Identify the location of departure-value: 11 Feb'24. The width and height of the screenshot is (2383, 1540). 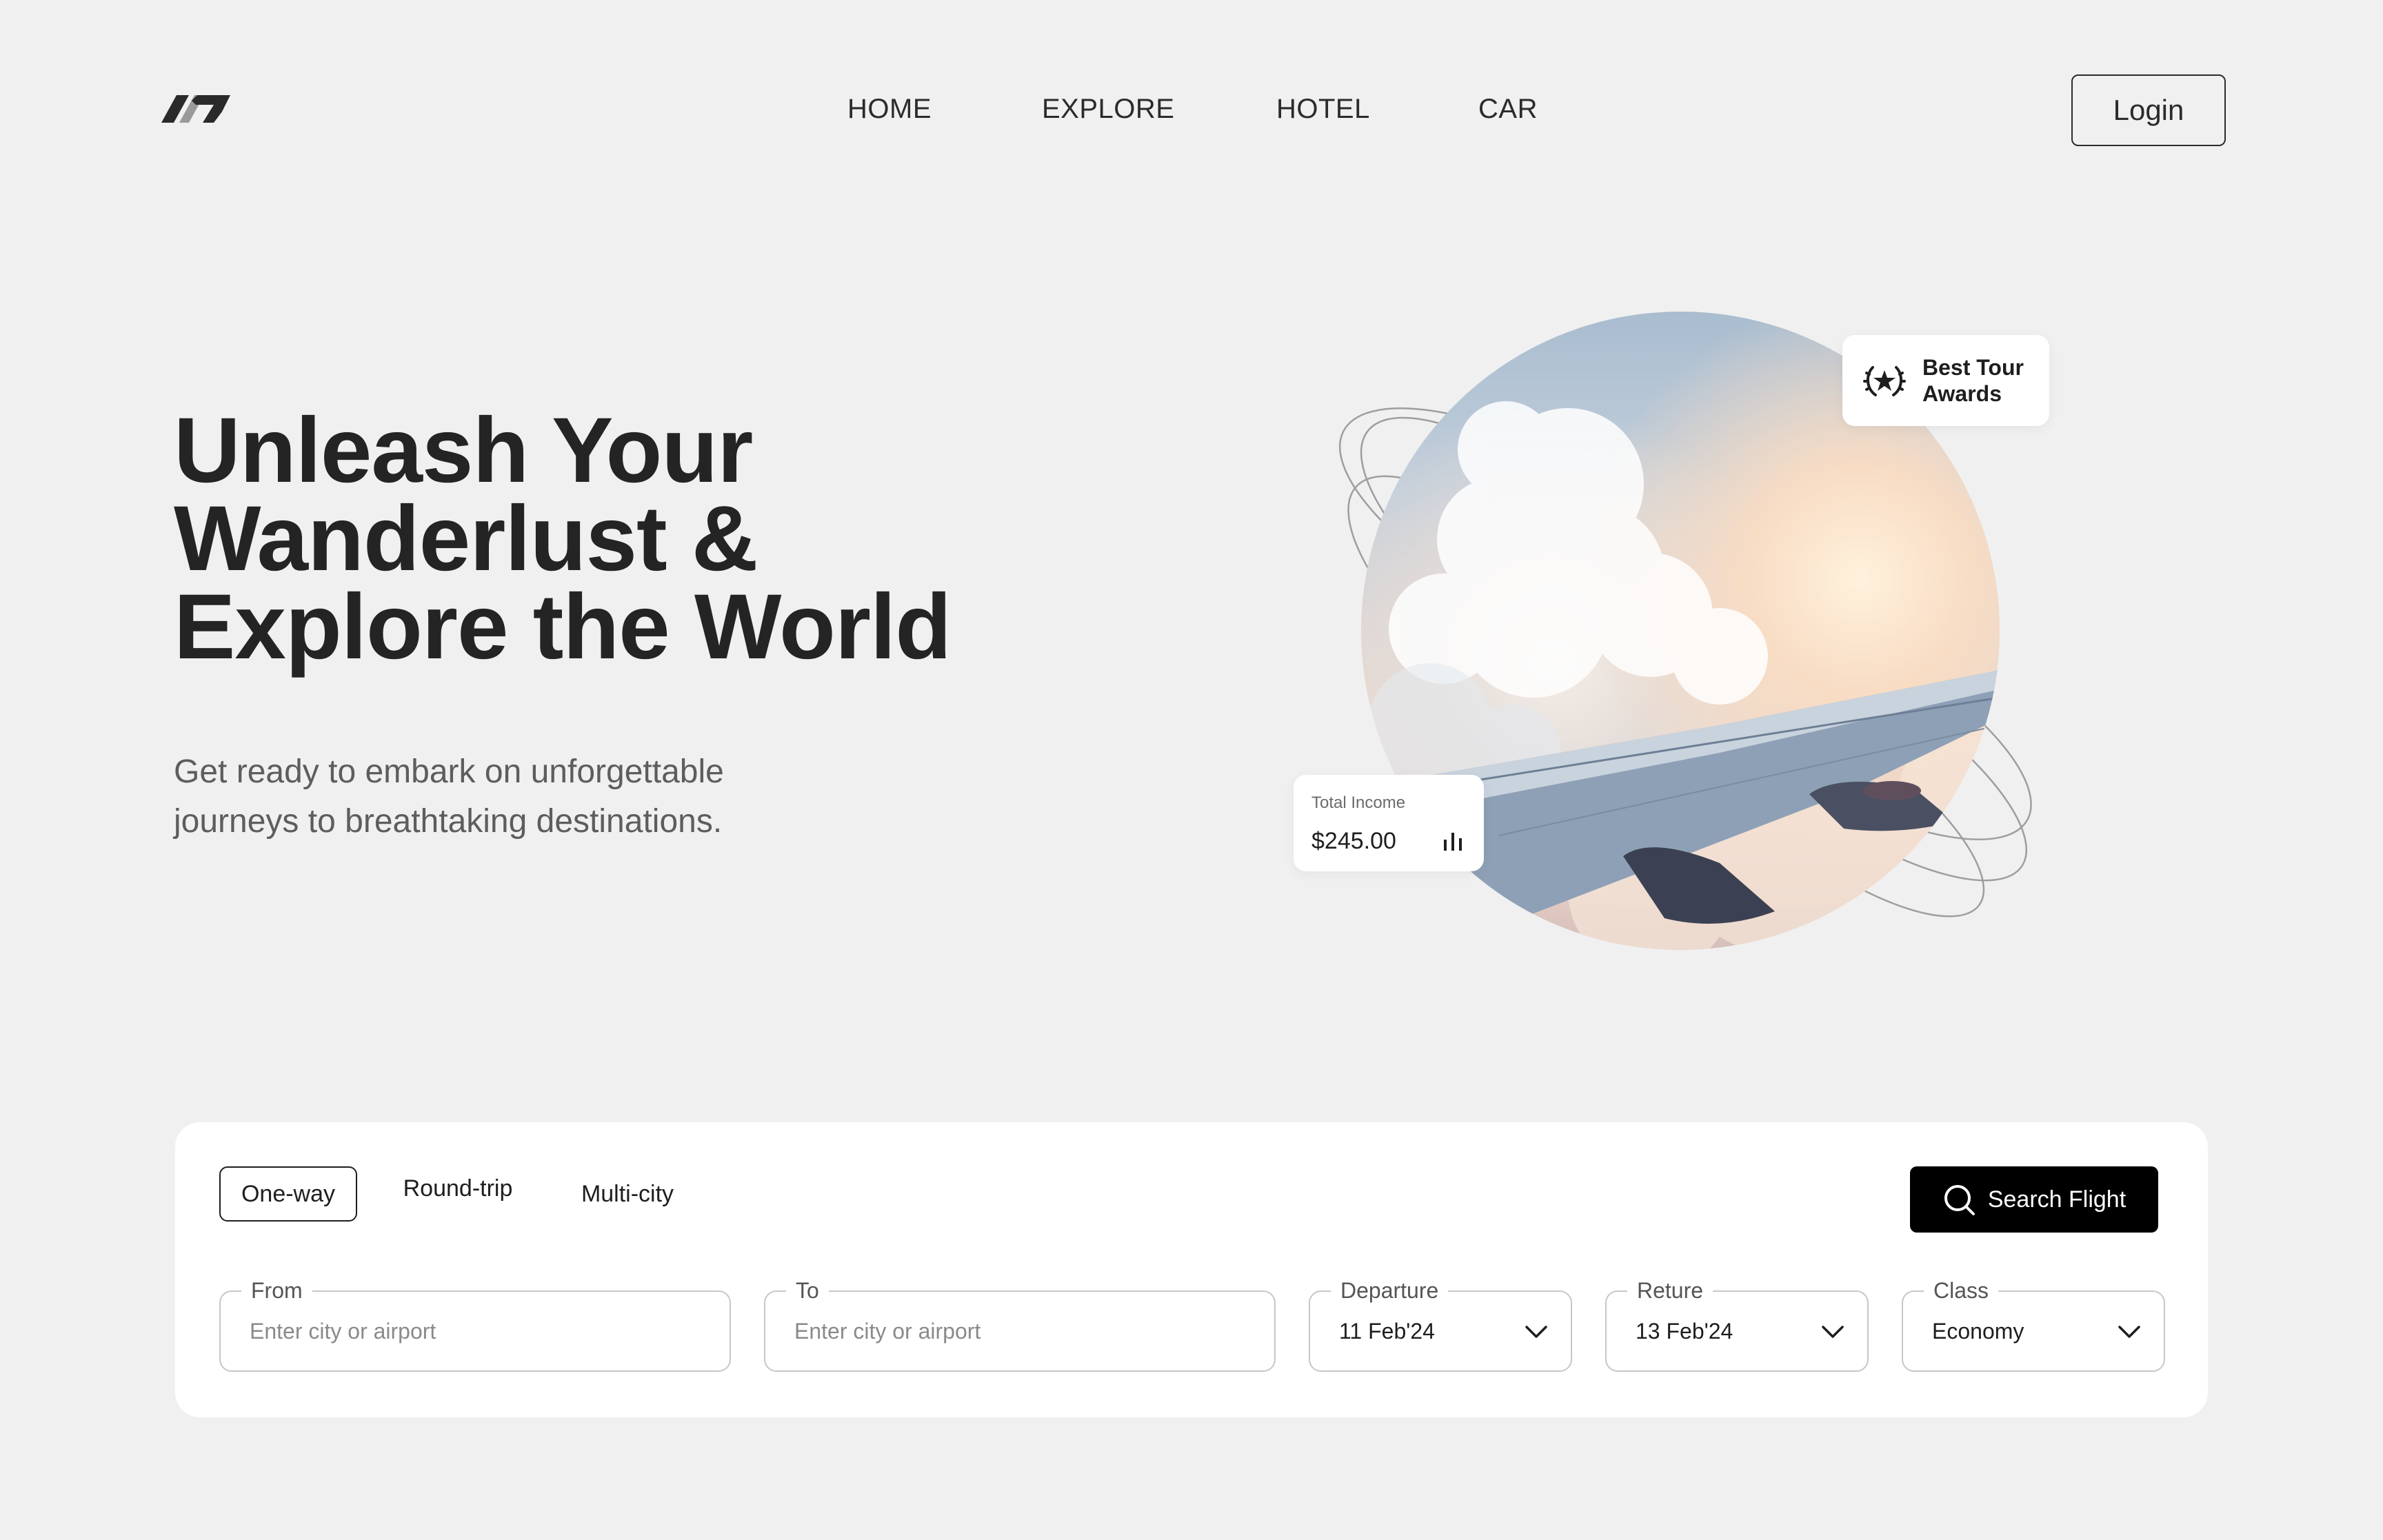
(1387, 1331).